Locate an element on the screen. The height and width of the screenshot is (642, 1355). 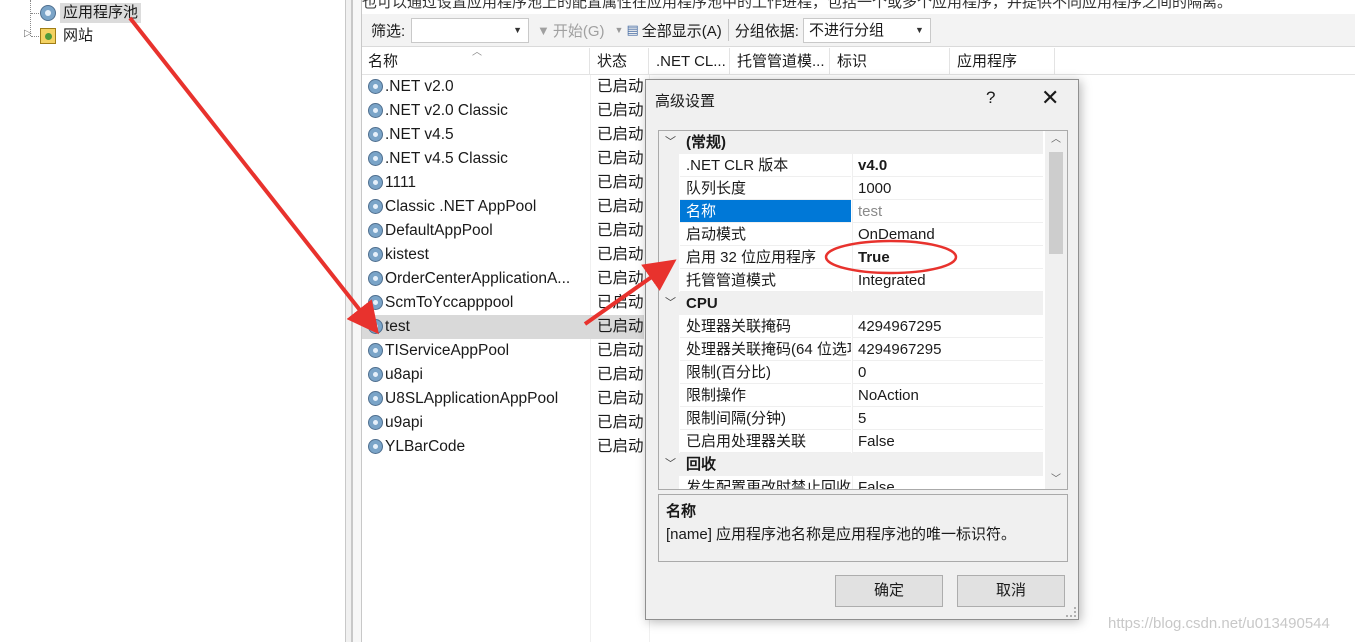
list-item: U8SLApplicationAppPool 已启动 is located at coordinates (507, 399).